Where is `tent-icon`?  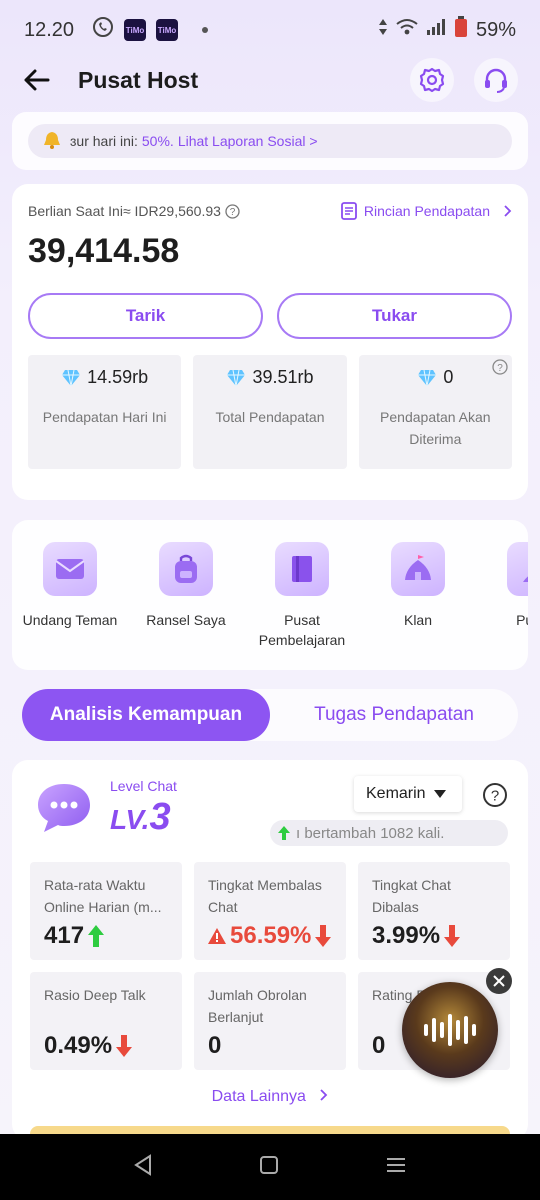 tent-icon is located at coordinates (418, 569).